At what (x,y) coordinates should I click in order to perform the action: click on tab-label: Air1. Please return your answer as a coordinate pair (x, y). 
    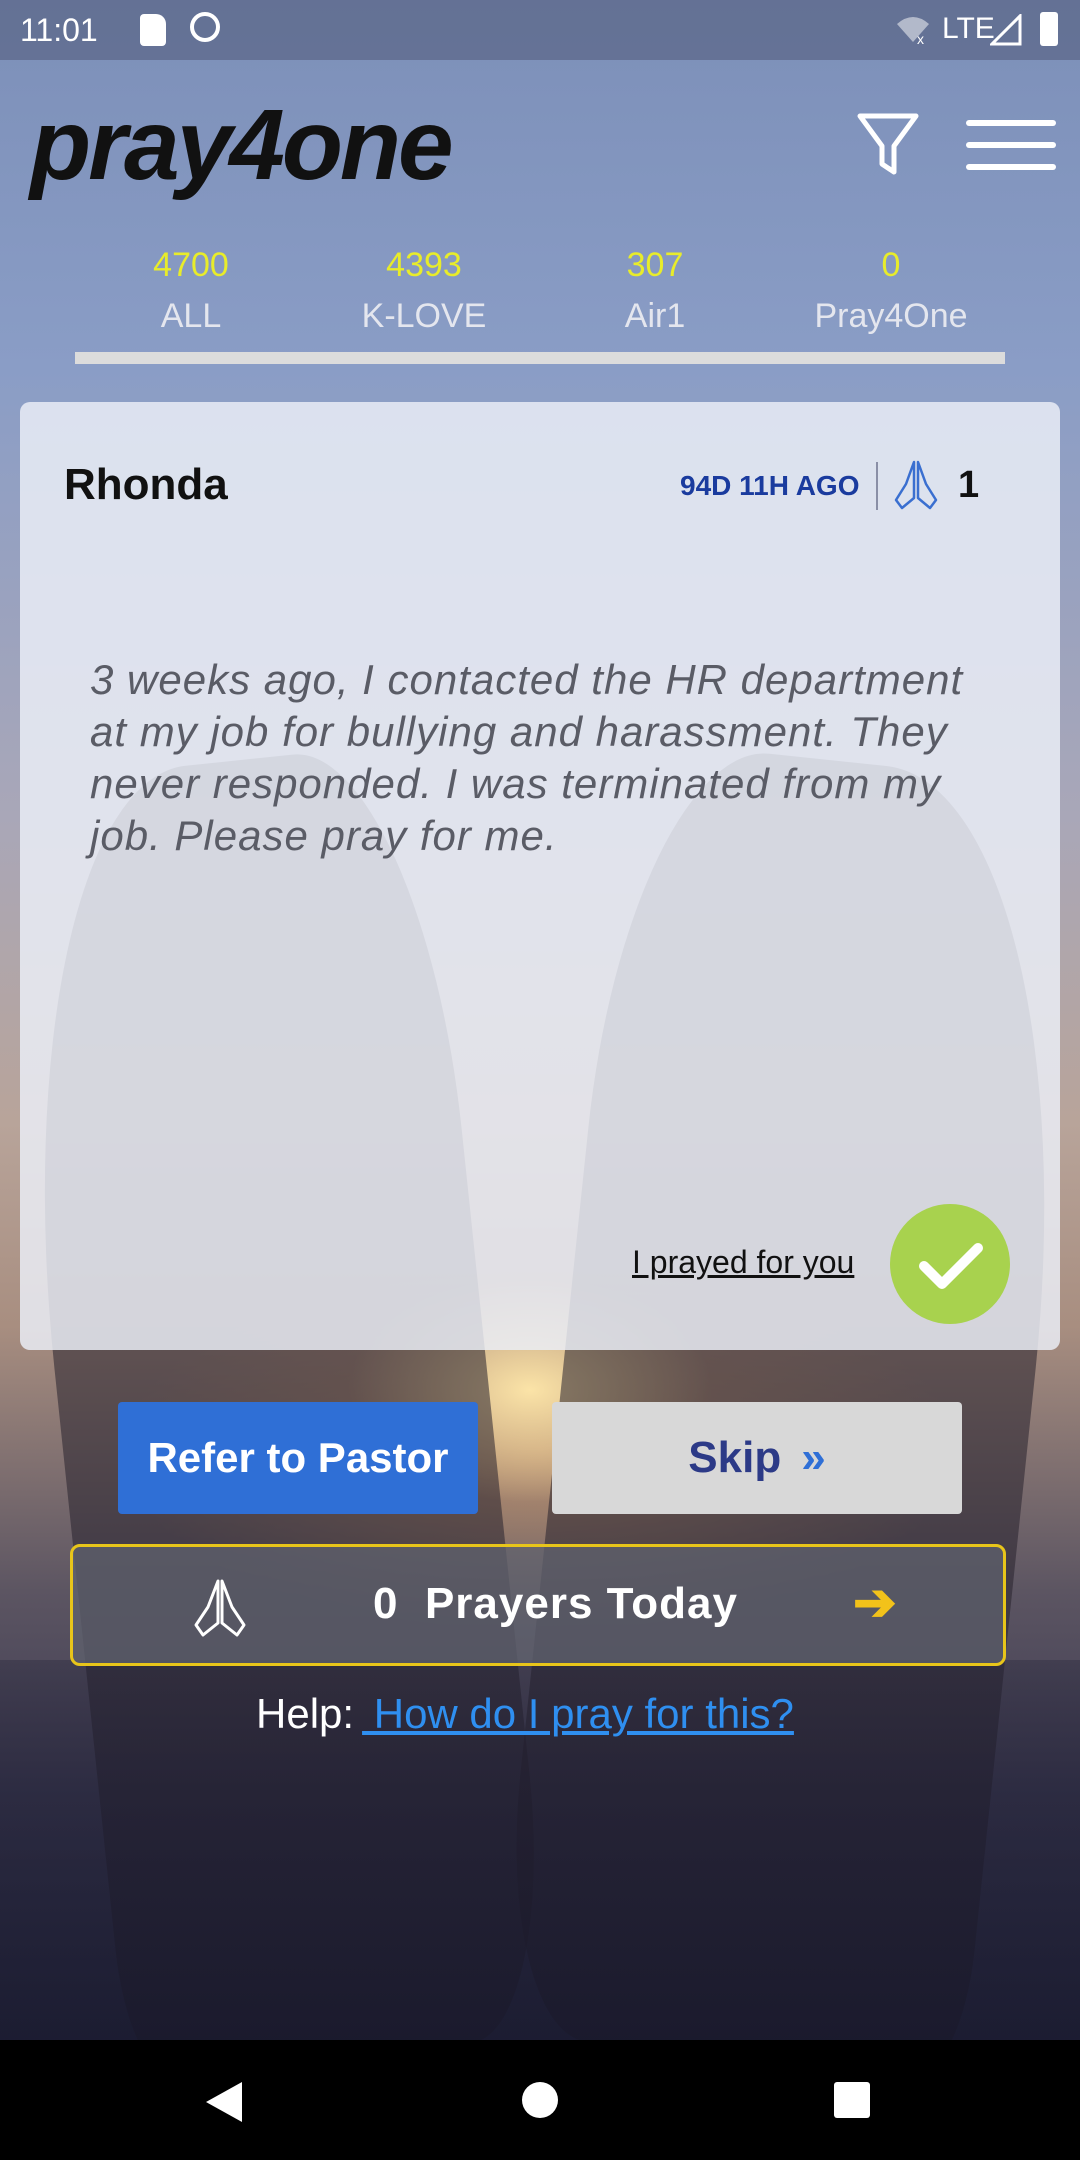
    Looking at the image, I should click on (655, 316).